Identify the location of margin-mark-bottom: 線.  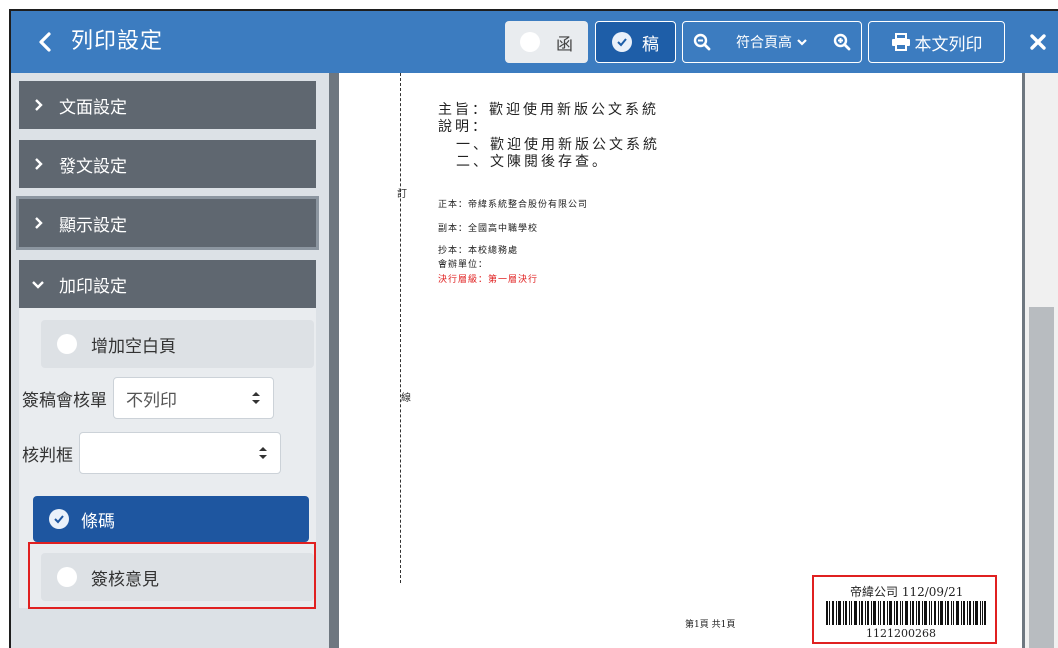
(406, 398).